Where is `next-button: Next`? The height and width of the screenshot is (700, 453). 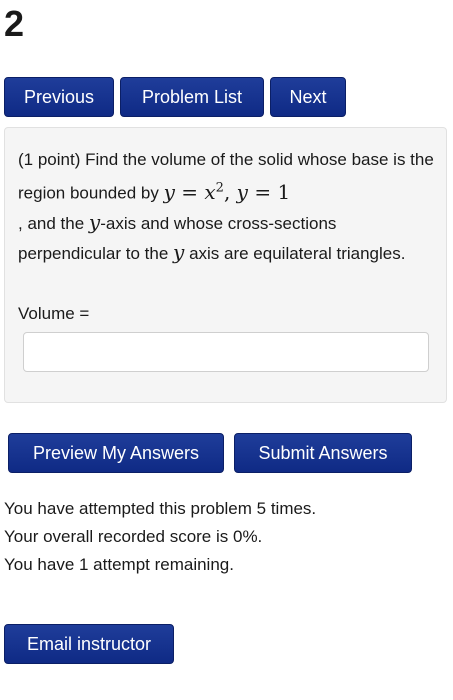
next-button: Next is located at coordinates (308, 97).